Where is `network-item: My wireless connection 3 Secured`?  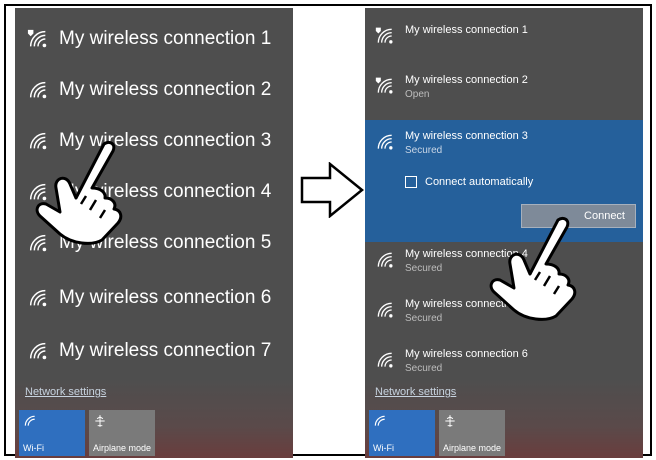
network-item: My wireless connection 3 Secured is located at coordinates (451, 143).